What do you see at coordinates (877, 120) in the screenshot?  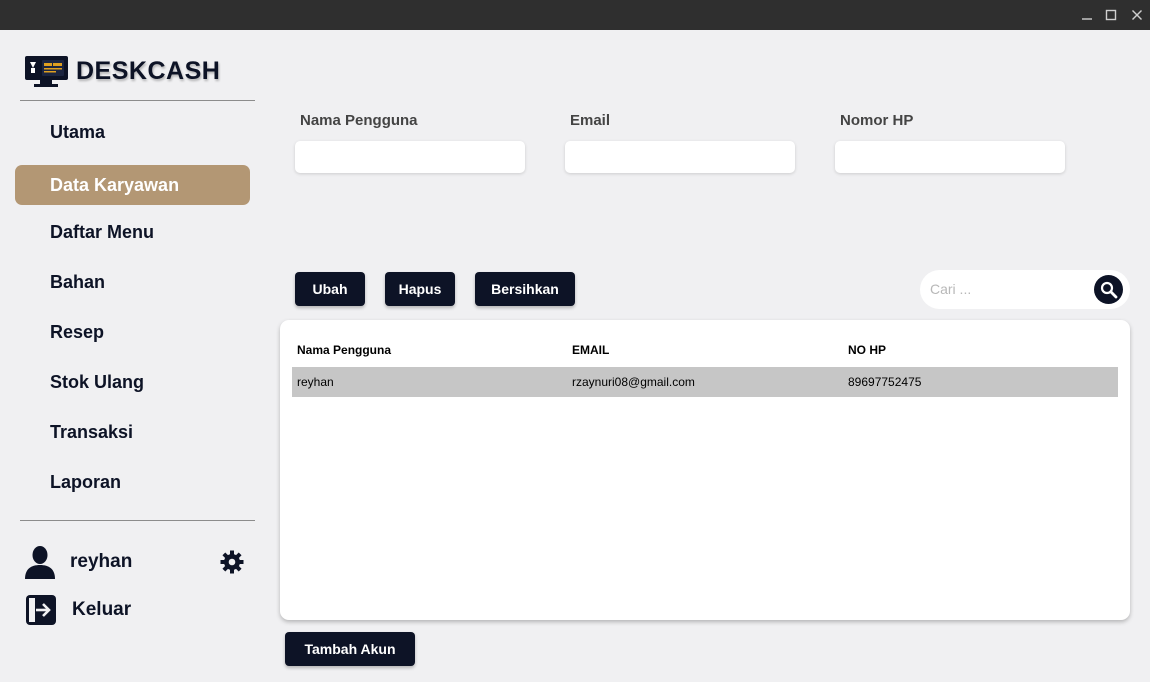 I see `phone-field-label: Nomor HP` at bounding box center [877, 120].